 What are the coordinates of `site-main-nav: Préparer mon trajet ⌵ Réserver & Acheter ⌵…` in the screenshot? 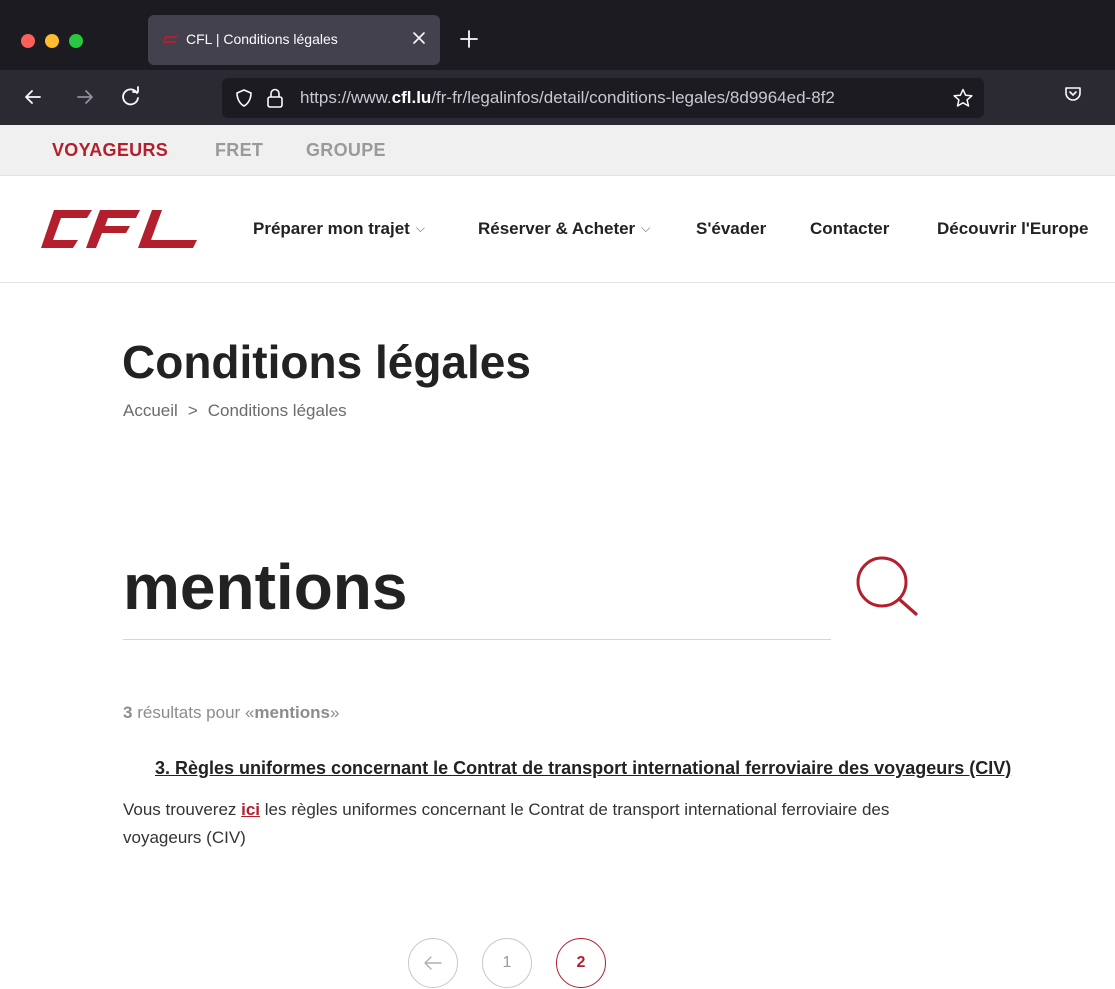 It's located at (557, 229).